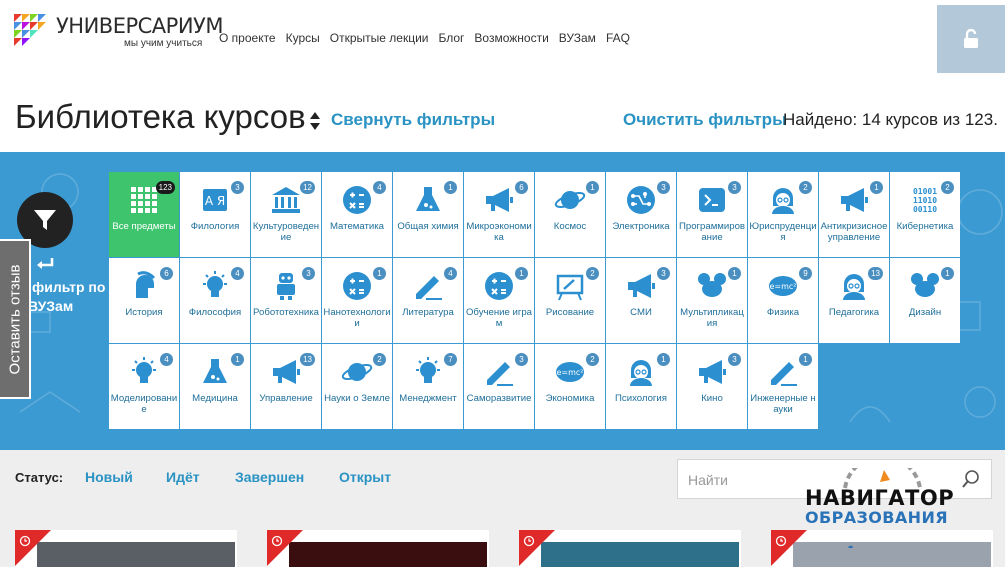 Image resolution: width=1005 pixels, height=567 pixels. I want to click on subject-tile: СМИ 3, so click(641, 300).